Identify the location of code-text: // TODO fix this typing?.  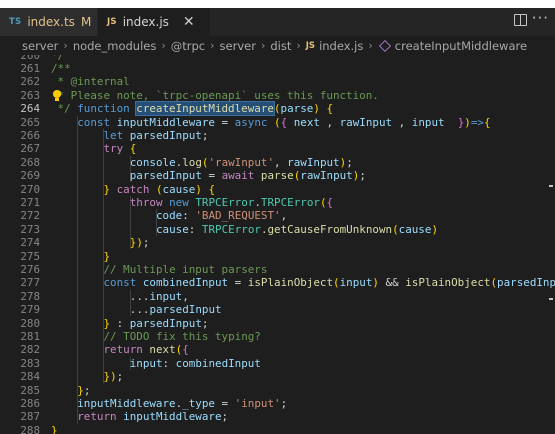
(182, 336).